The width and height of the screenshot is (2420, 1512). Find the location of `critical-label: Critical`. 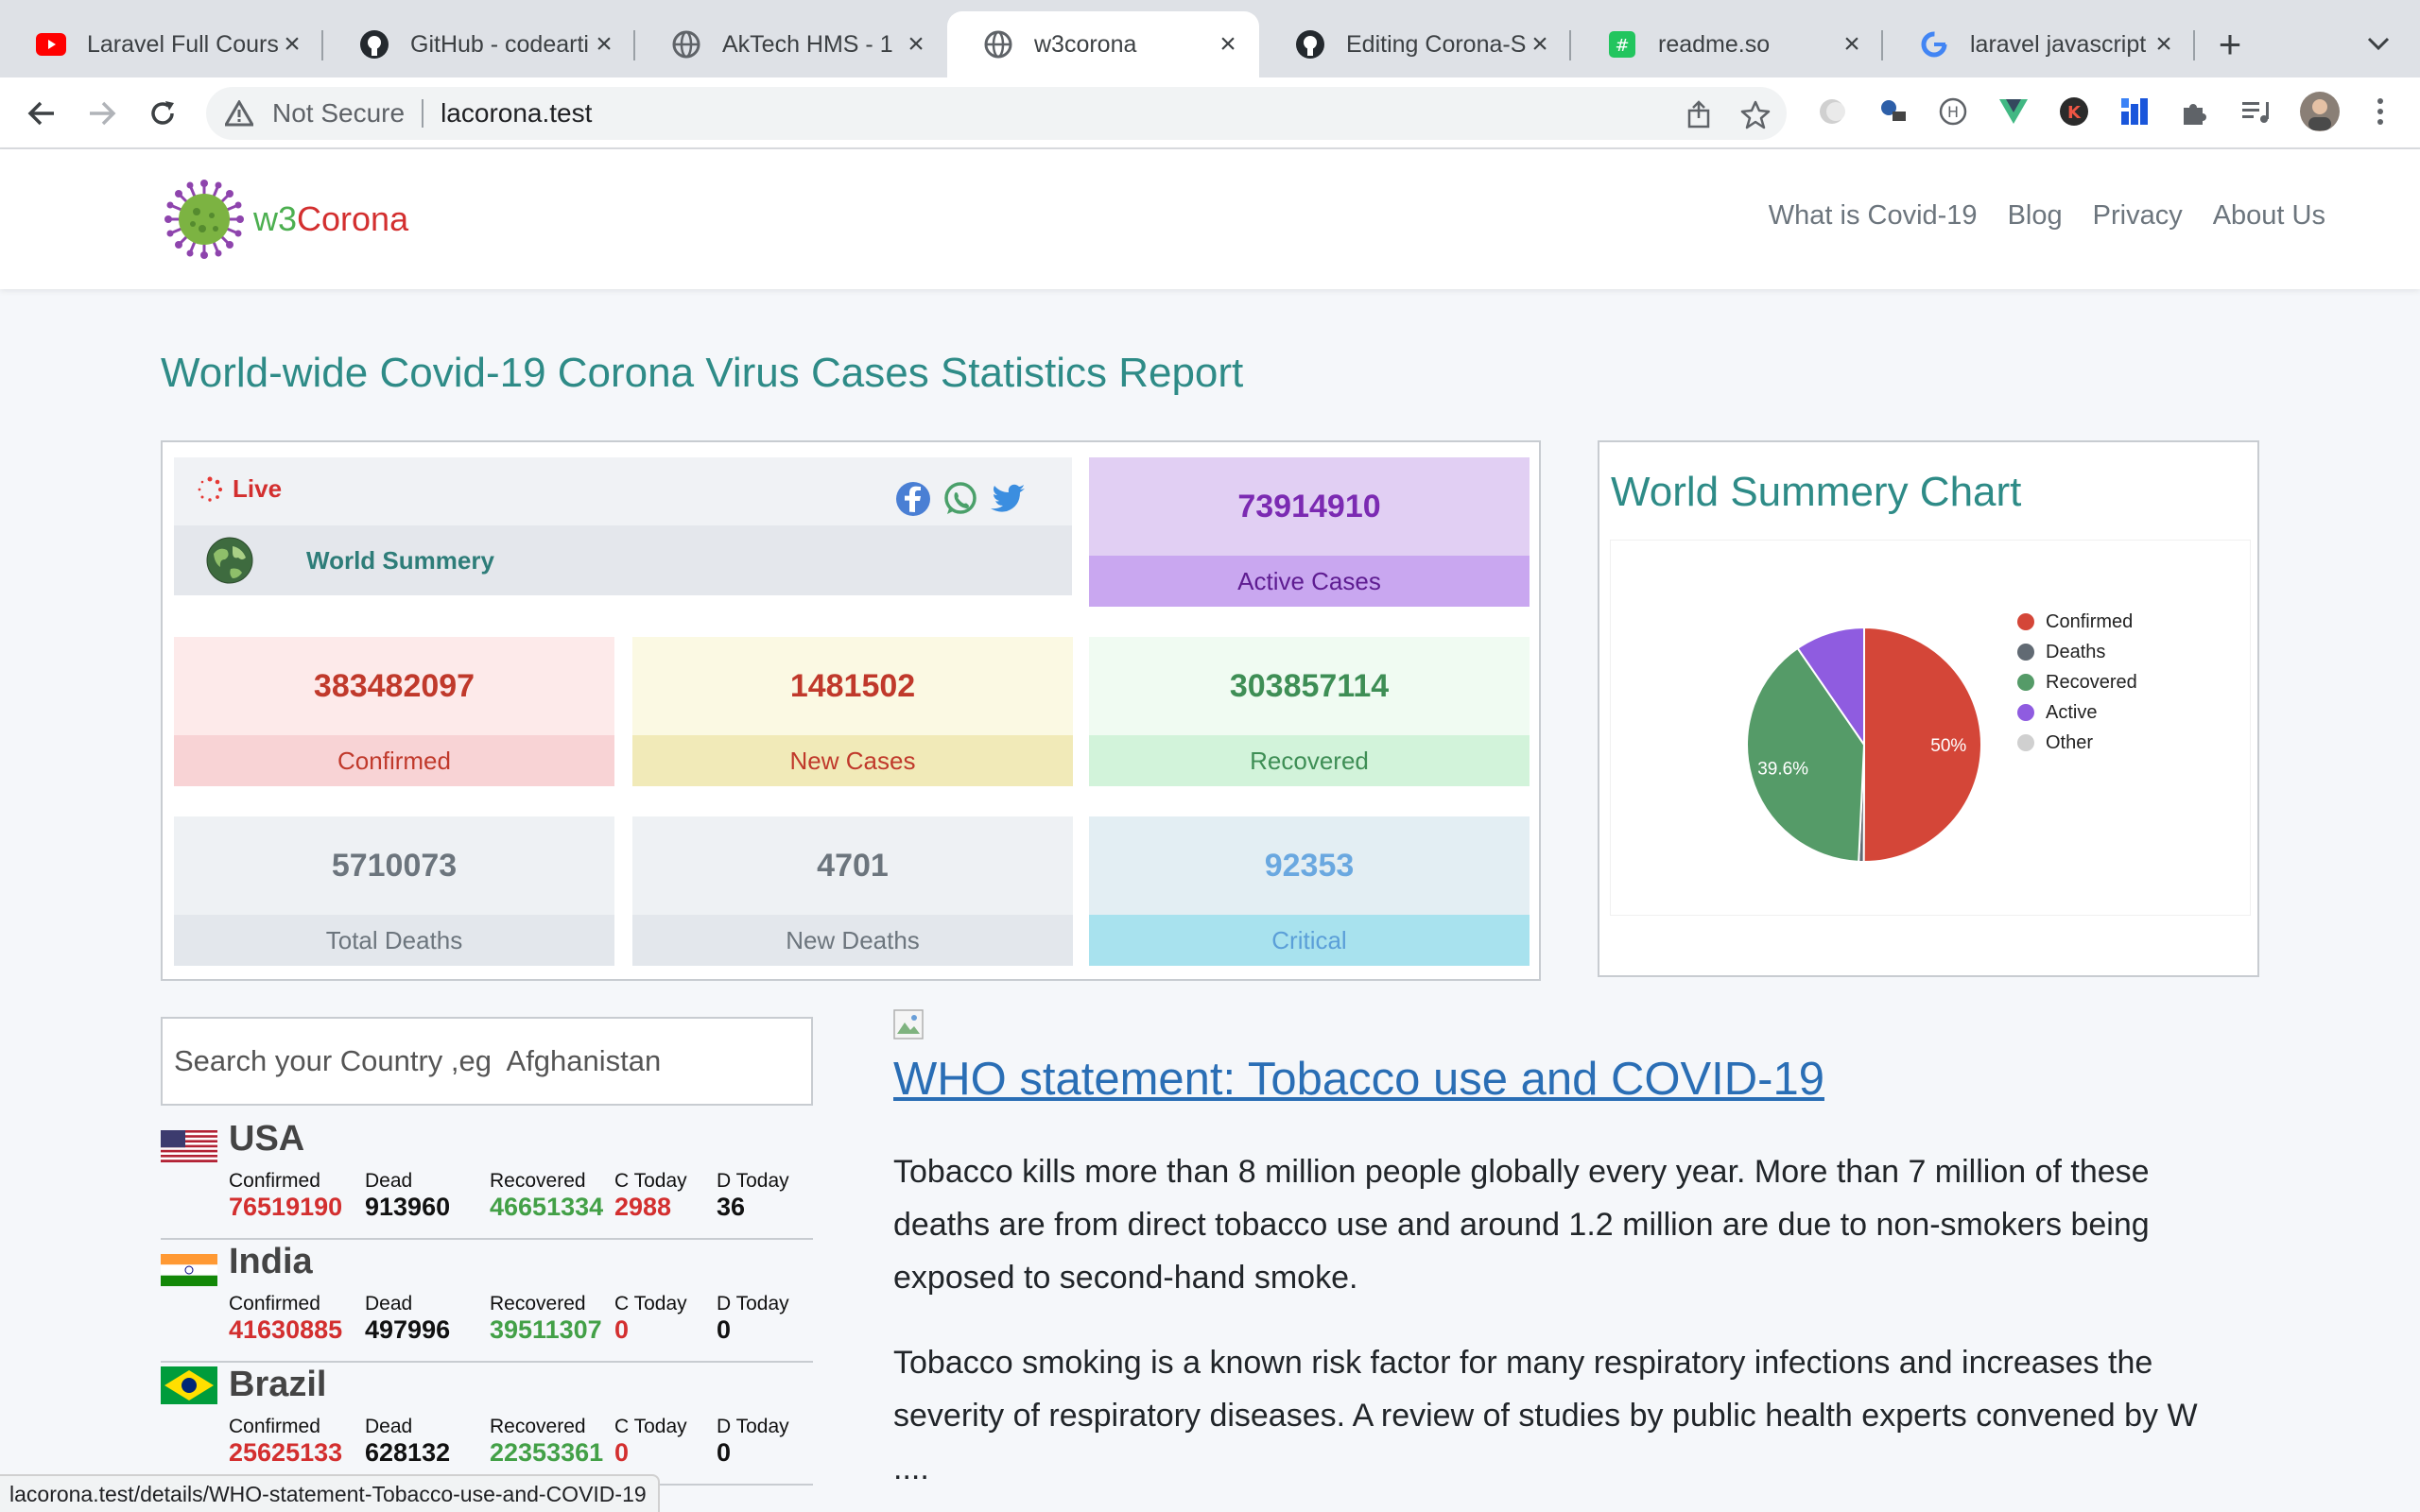

critical-label: Critical is located at coordinates (1309, 940).